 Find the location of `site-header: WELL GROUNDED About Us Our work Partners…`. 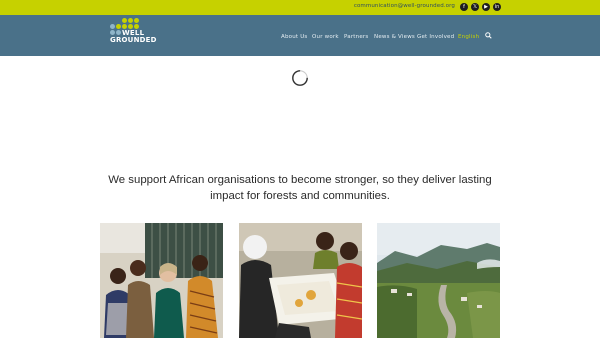

site-header: WELL GROUNDED About Us Our work Partners… is located at coordinates (300, 35).